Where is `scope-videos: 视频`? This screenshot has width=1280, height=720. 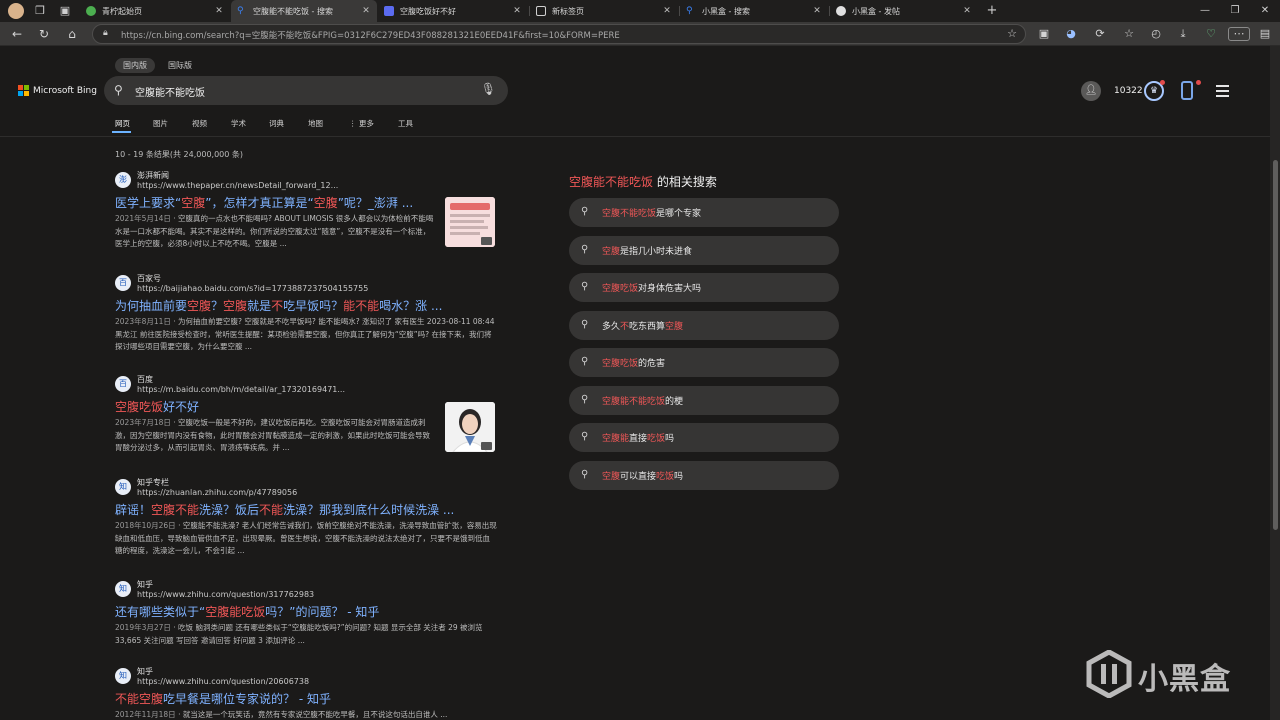 scope-videos: 视频 is located at coordinates (199, 123).